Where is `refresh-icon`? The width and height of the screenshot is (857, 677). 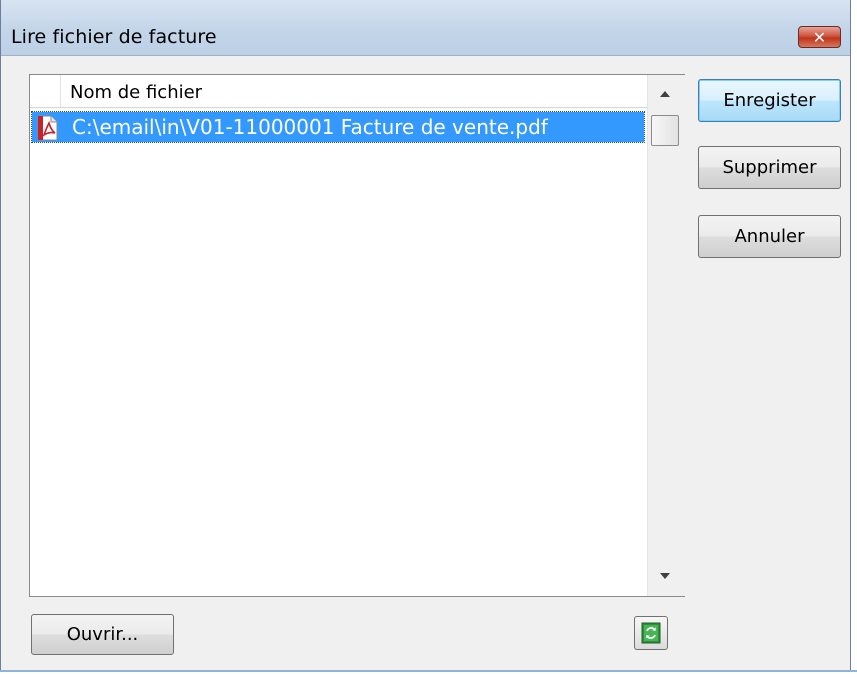
refresh-icon is located at coordinates (651, 633).